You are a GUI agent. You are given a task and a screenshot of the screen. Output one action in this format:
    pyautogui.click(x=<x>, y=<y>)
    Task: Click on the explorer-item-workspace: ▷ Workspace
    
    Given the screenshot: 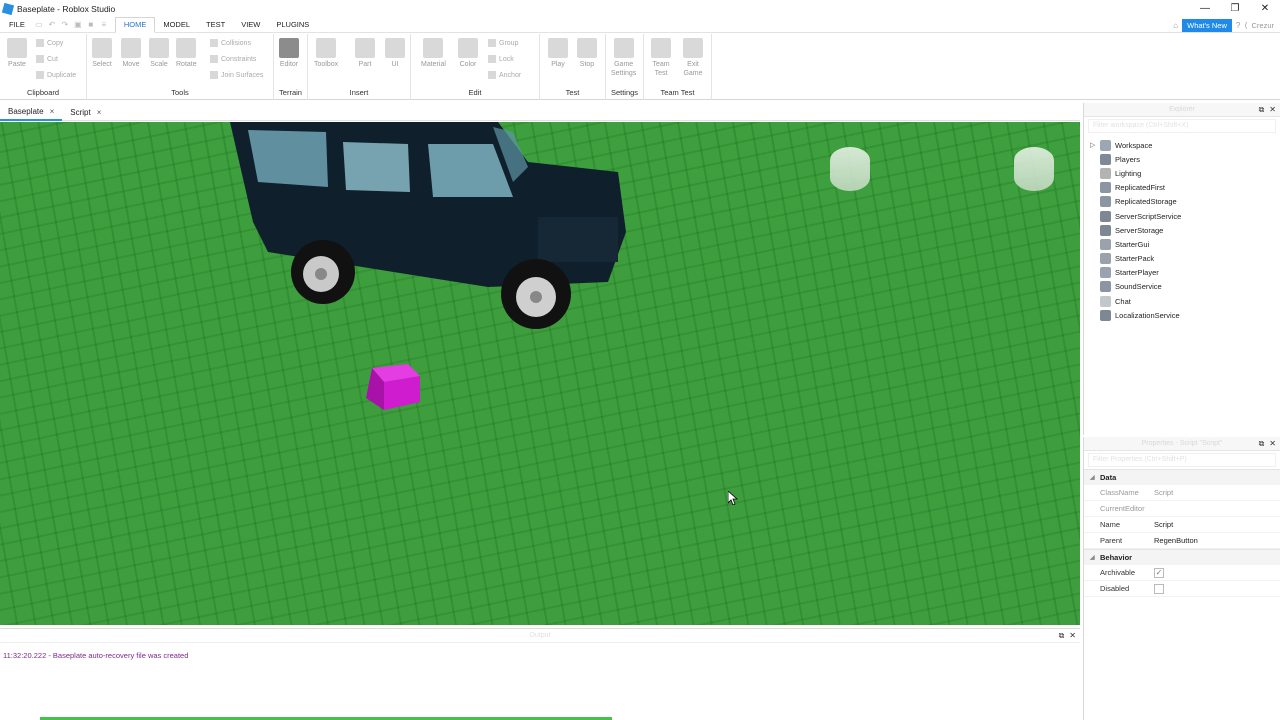 What is the action you would take?
    pyautogui.click(x=1182, y=145)
    